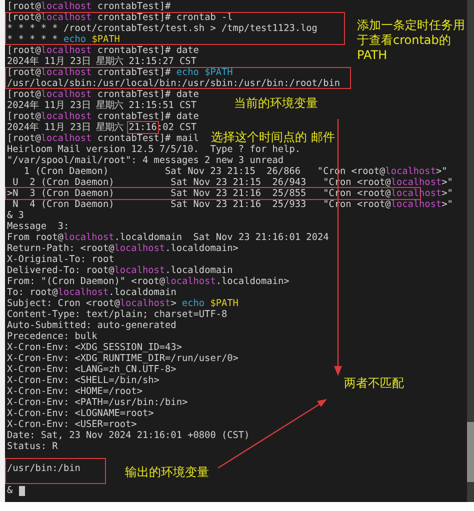 The height and width of the screenshot is (511, 474). I want to click on terminal-text: Status: R, so click(32, 446).